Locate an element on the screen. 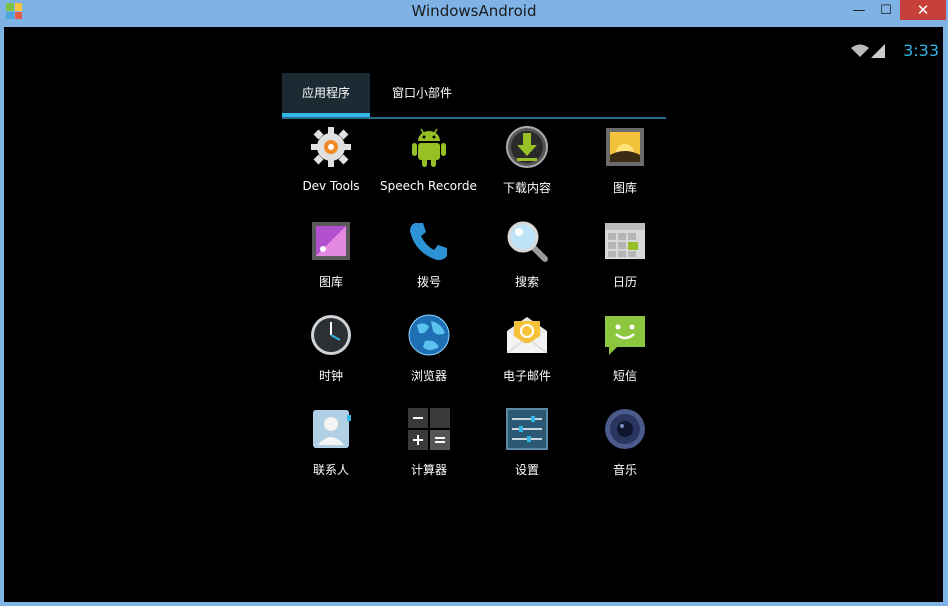 The height and width of the screenshot is (606, 948). contacts-icon is located at coordinates (332, 429).